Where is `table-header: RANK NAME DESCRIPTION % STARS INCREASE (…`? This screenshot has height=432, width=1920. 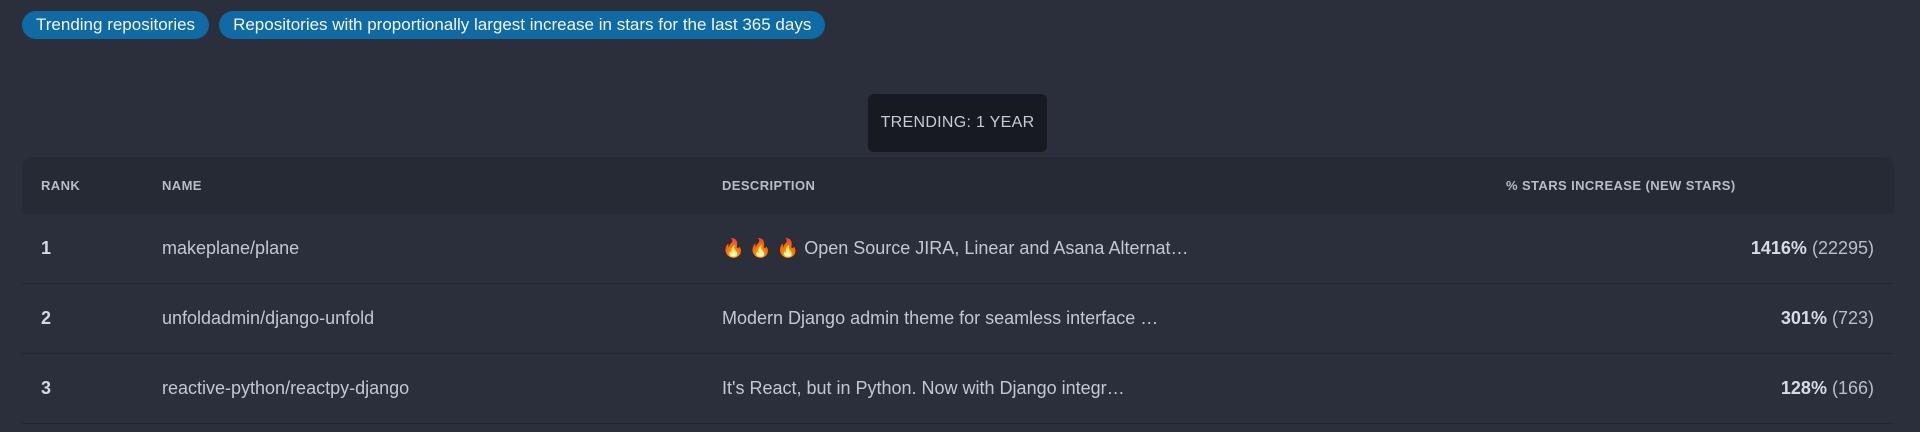 table-header: RANK NAME DESCRIPTION % STARS INCREASE (… is located at coordinates (958, 185).